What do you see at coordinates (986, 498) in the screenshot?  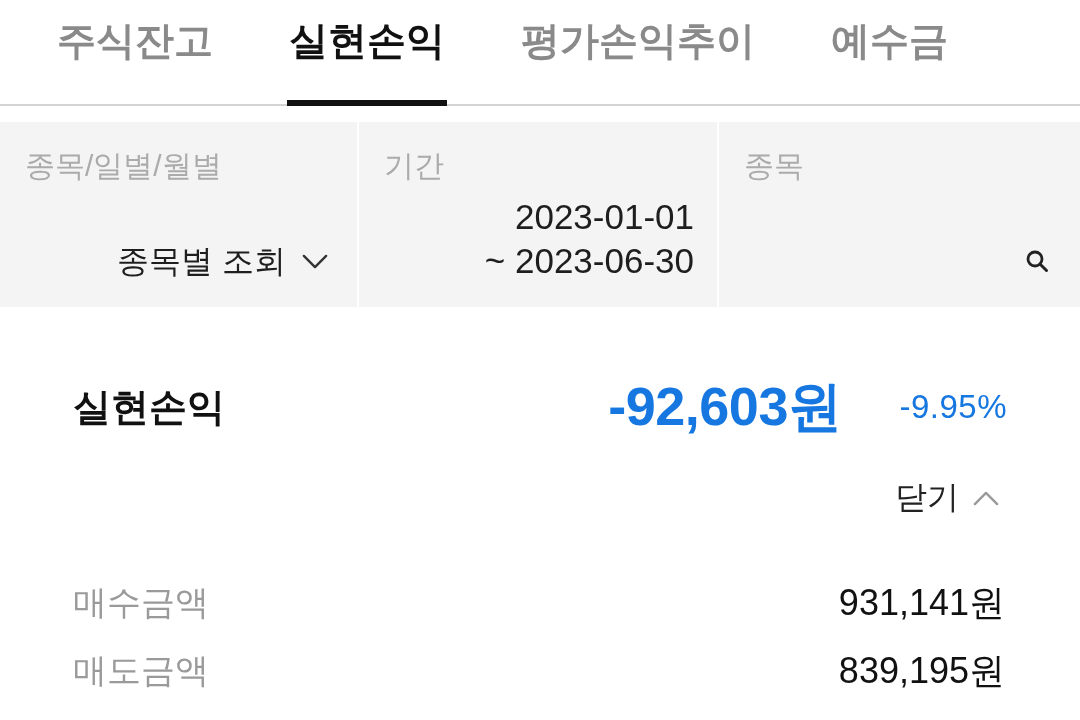 I see `chevron-up-icon` at bounding box center [986, 498].